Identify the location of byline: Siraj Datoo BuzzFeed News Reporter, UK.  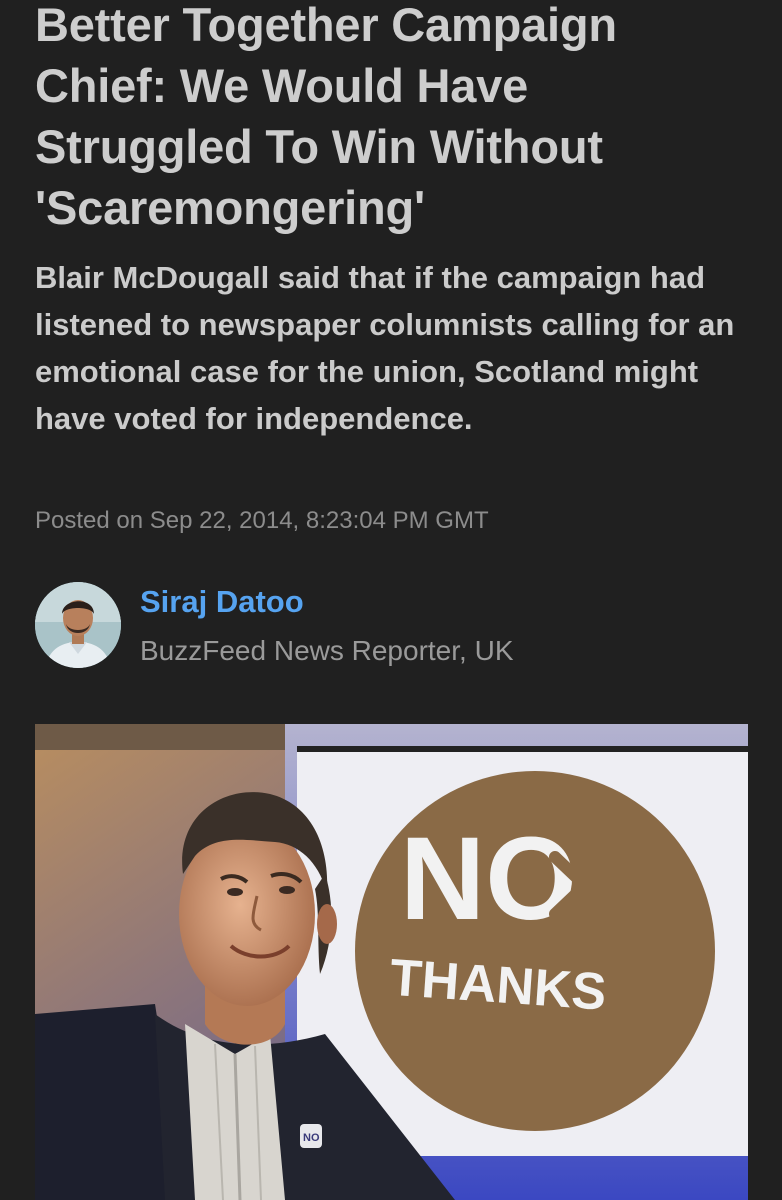
(385, 625).